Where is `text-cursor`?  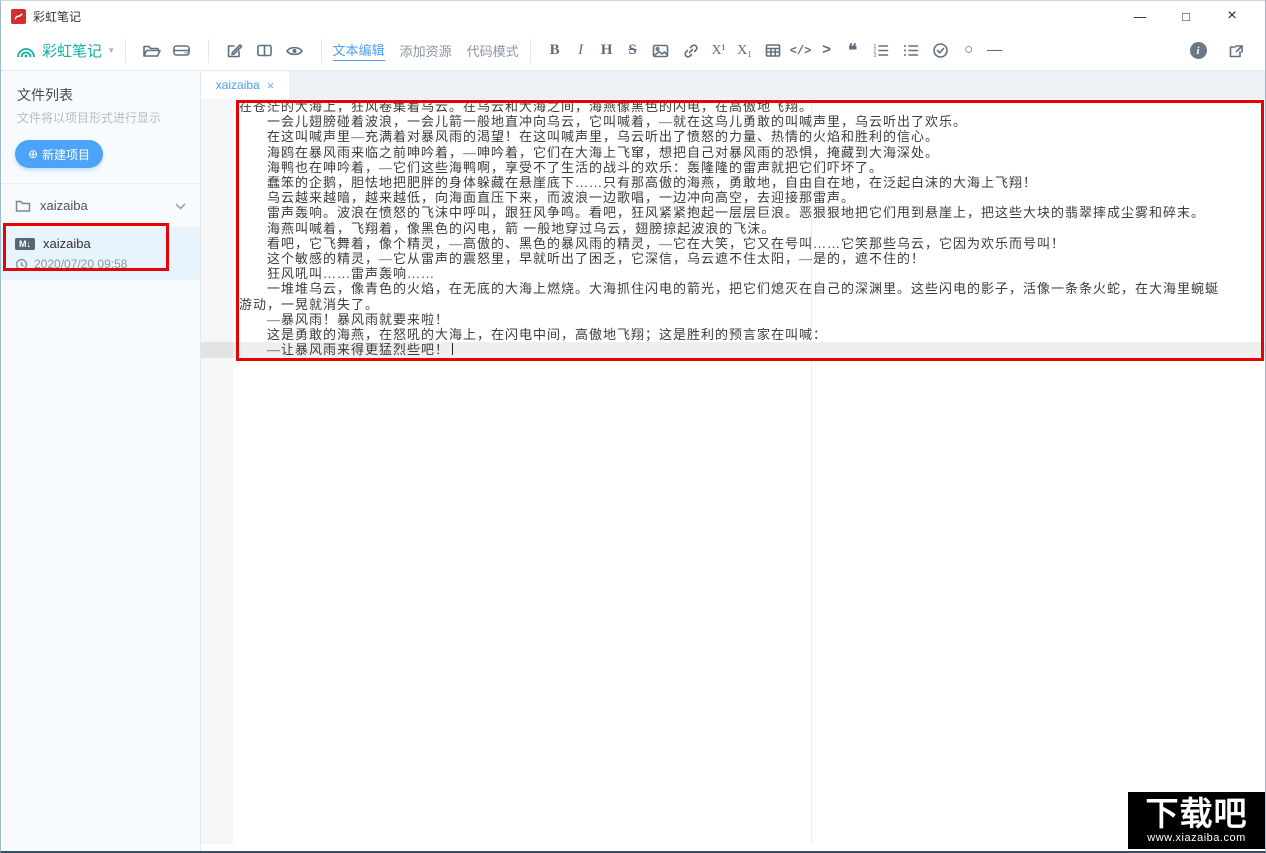
text-cursor is located at coordinates (453, 349).